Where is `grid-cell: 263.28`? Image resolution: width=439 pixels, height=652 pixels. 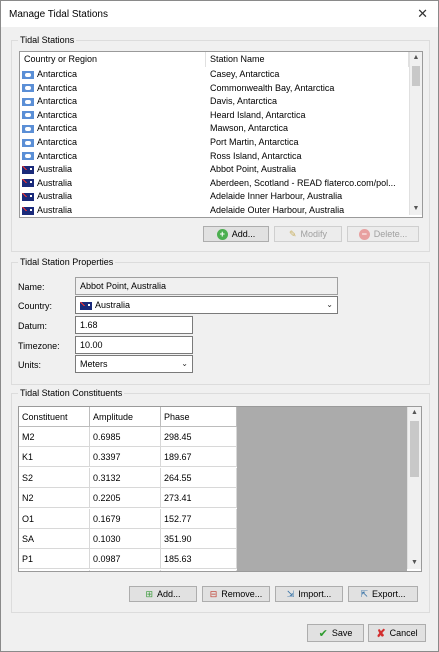 grid-cell: 263.28 is located at coordinates (199, 570).